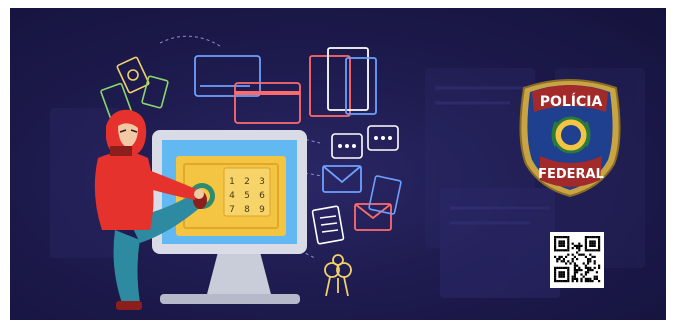  What do you see at coordinates (262, 210) in the screenshot?
I see `keypad-key: 9` at bounding box center [262, 210].